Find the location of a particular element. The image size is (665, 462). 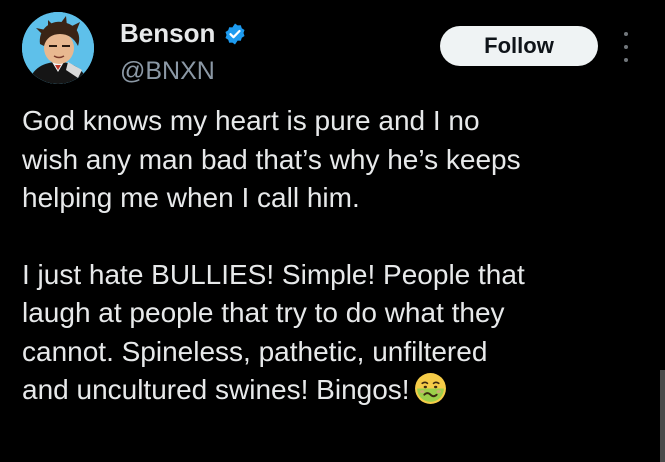

follow-button: Follow is located at coordinates (519, 46).